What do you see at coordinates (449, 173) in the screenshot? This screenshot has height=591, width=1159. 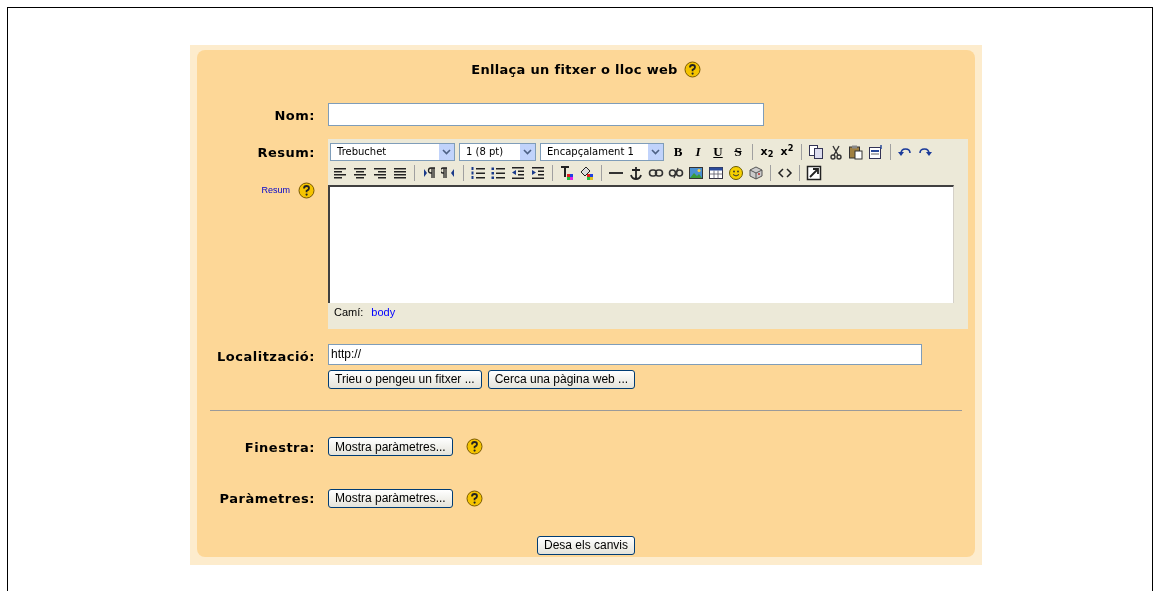 I see `rtl-icon` at bounding box center [449, 173].